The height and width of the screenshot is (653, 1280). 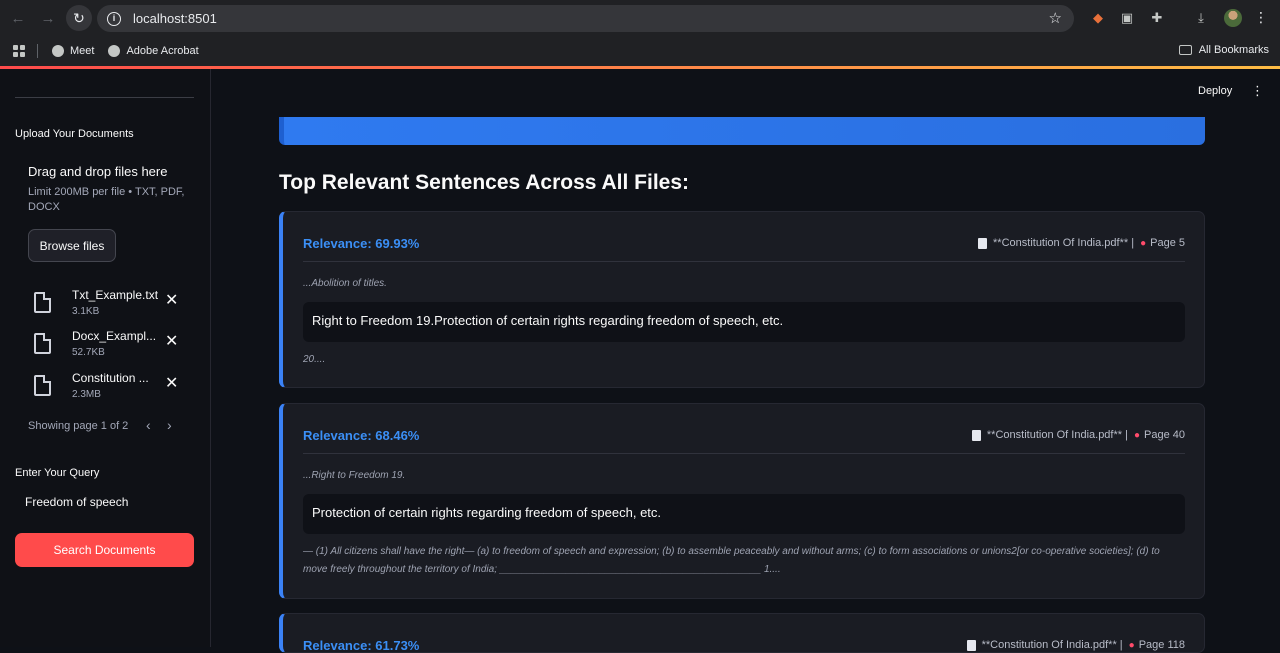 I want to click on forward-arrow-icon: →, so click(x=48, y=18).